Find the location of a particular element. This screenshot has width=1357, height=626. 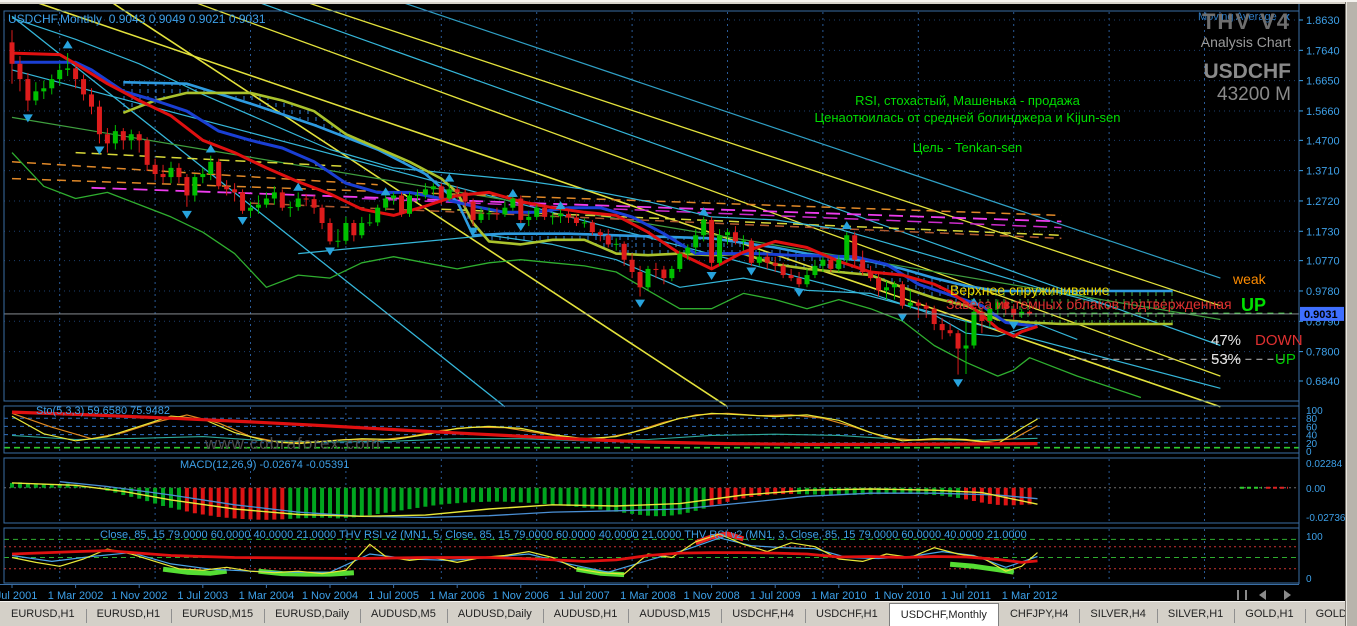

chart-tab-silver-h4: SILVER,H4 is located at coordinates (1117, 614).